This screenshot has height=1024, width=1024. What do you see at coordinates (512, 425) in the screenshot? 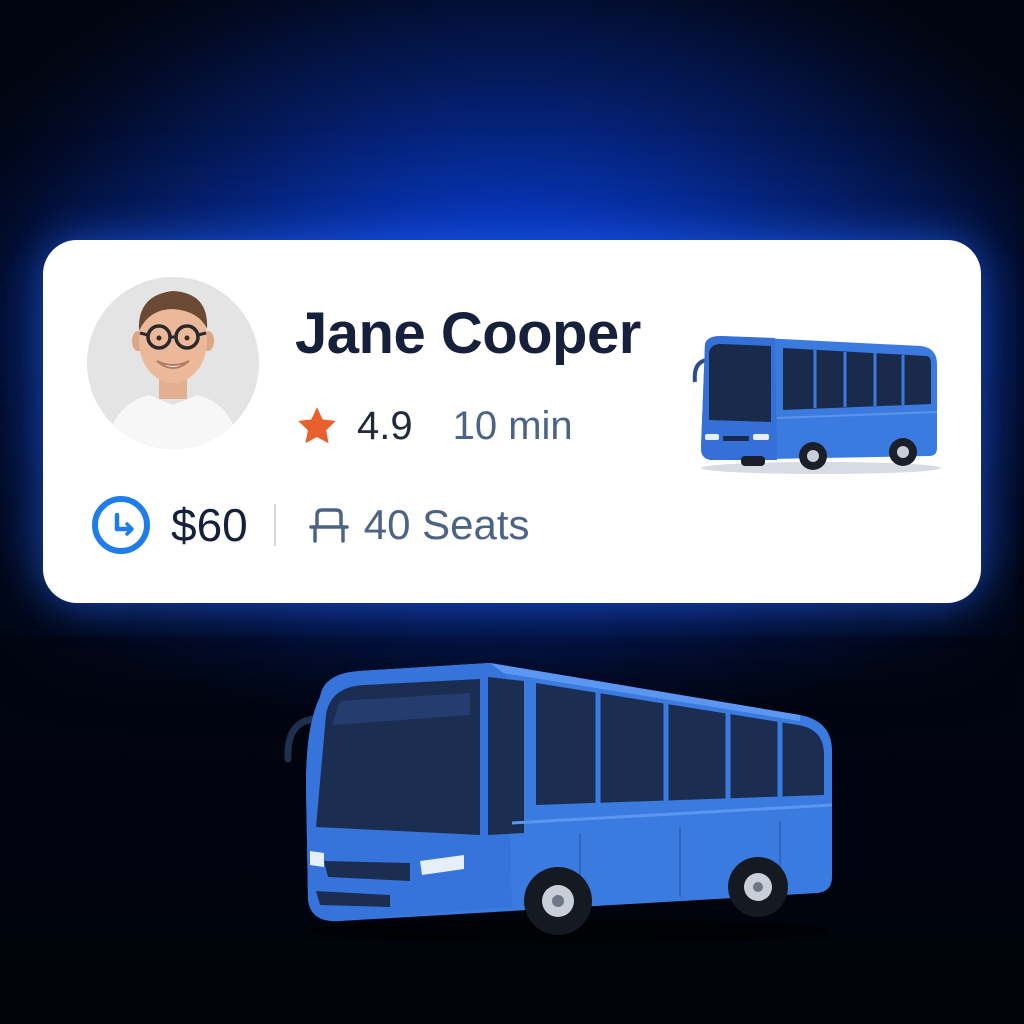
I see `eta-text: 10 min` at bounding box center [512, 425].